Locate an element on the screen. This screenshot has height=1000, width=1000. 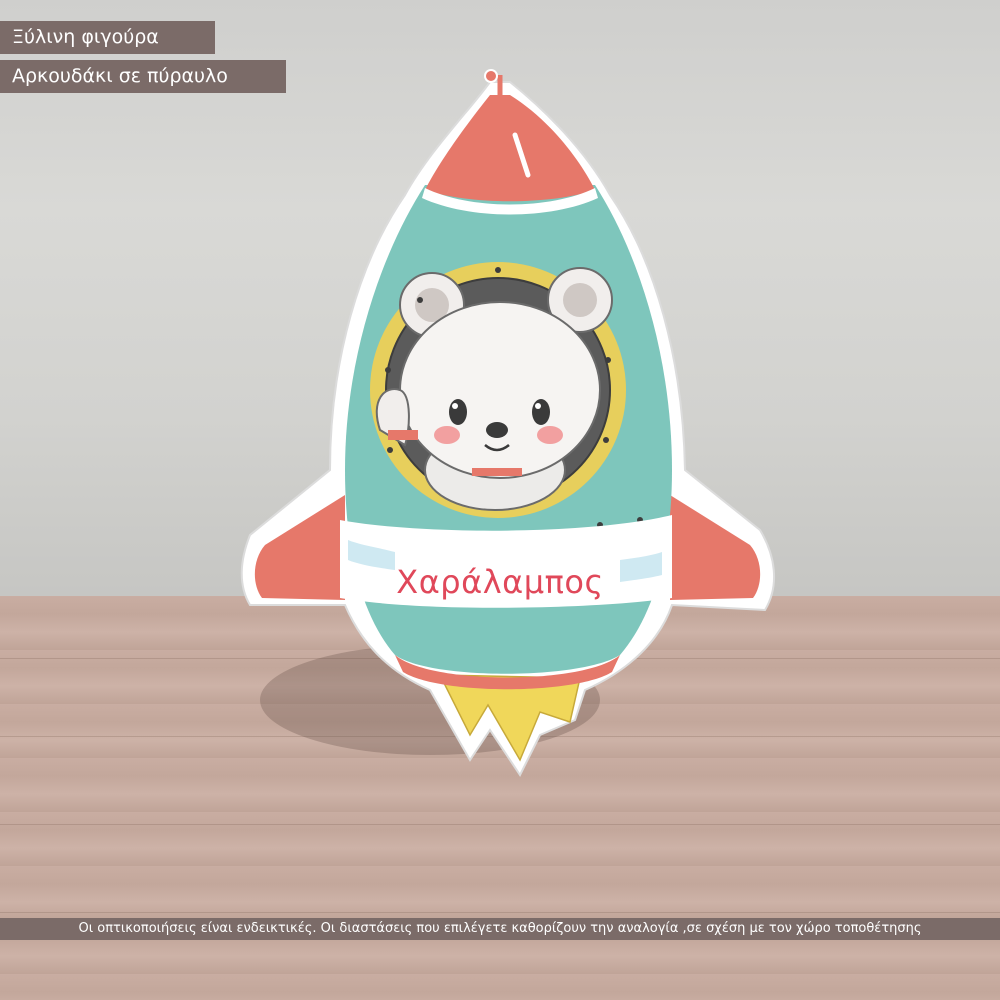
antenna-tip is located at coordinates (491, 76).